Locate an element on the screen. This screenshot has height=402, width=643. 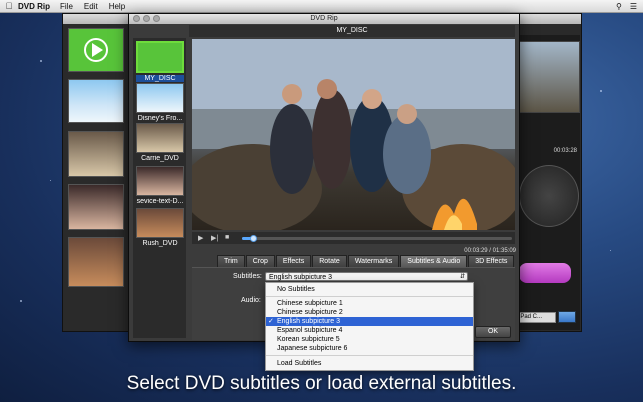
folder-icon is located at coordinates (567, 317).